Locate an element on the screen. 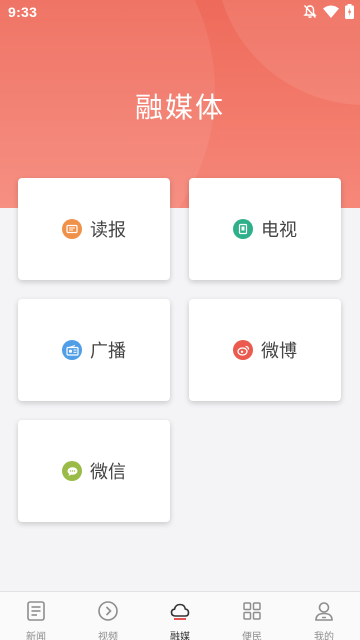  tab-label: 视频 is located at coordinates (108, 636).